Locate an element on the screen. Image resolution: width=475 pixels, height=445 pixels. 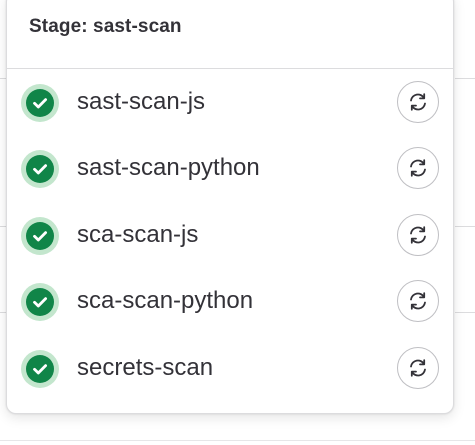
job-item-sast-scan-python: sast-scan-python is located at coordinates (230, 168).